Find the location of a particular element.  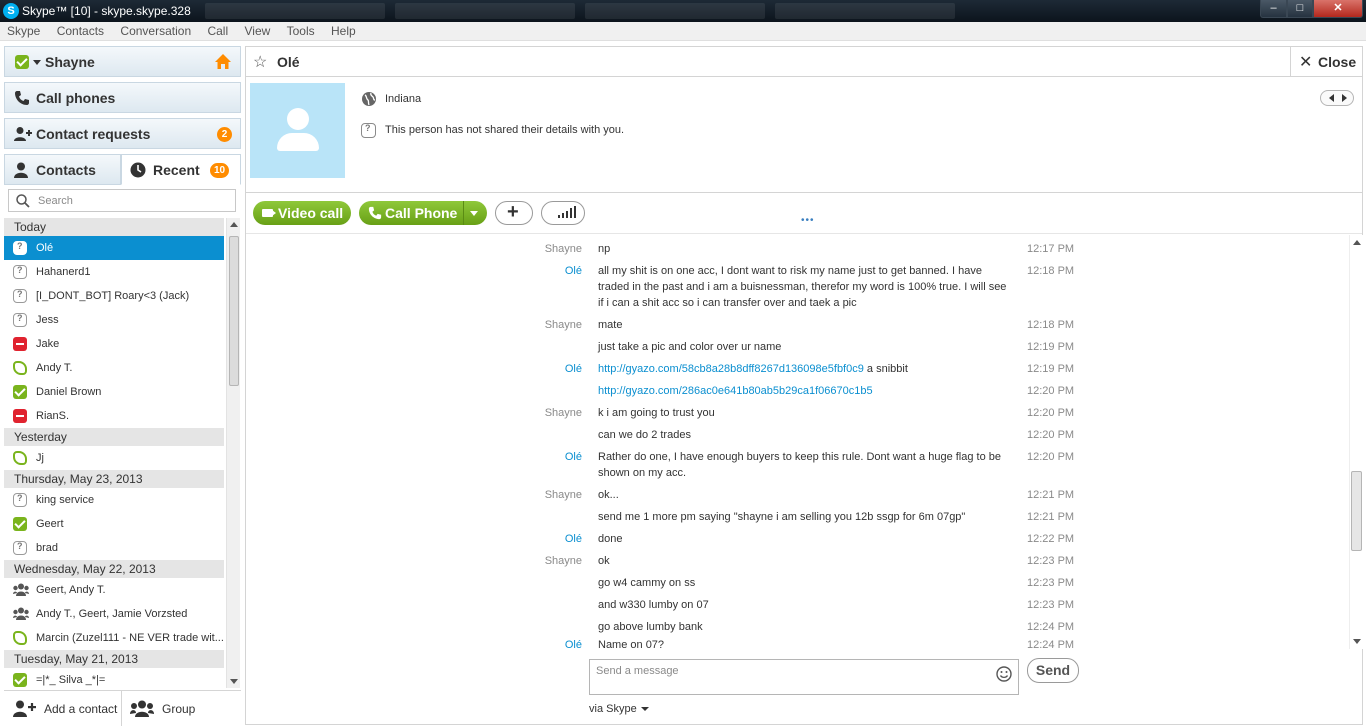

list-group-header: Yesterday is located at coordinates (114, 437).